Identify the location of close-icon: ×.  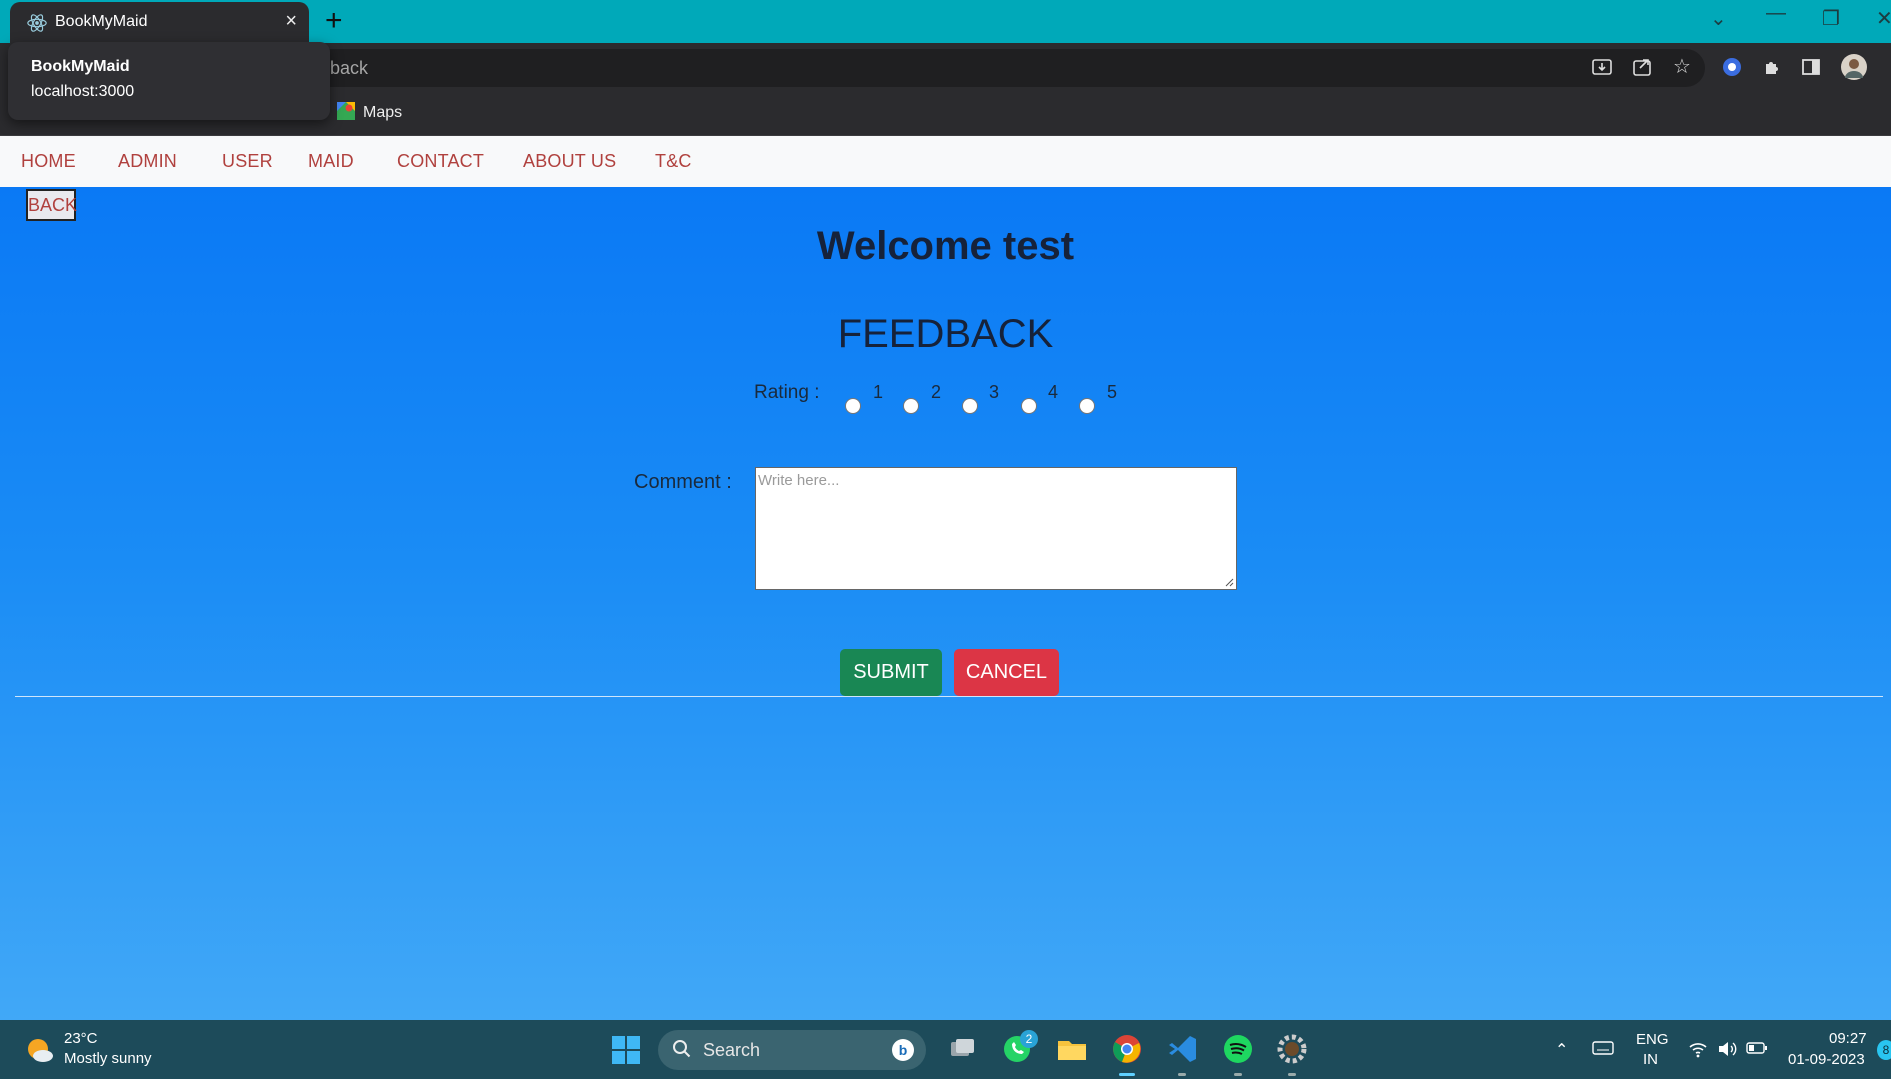
(291, 21).